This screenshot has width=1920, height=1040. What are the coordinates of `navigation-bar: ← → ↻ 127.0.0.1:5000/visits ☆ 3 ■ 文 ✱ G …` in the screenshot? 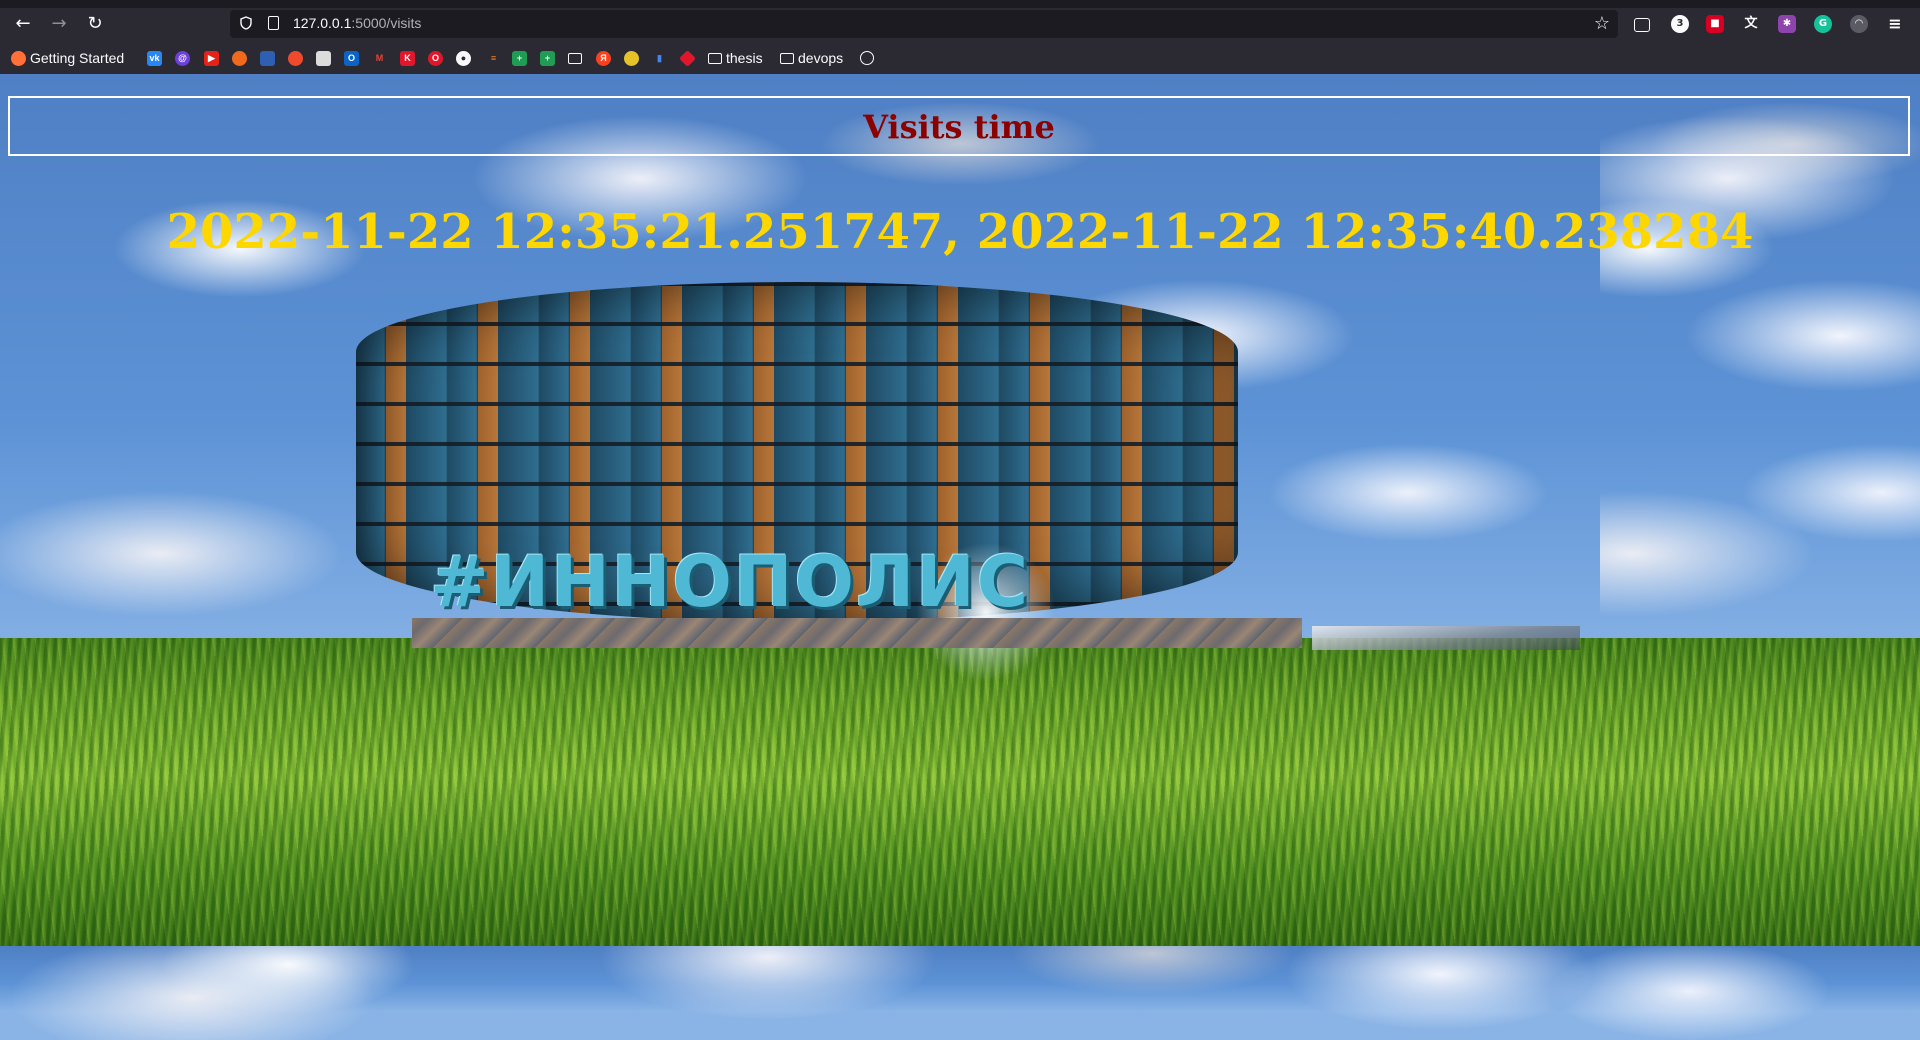 It's located at (960, 24).